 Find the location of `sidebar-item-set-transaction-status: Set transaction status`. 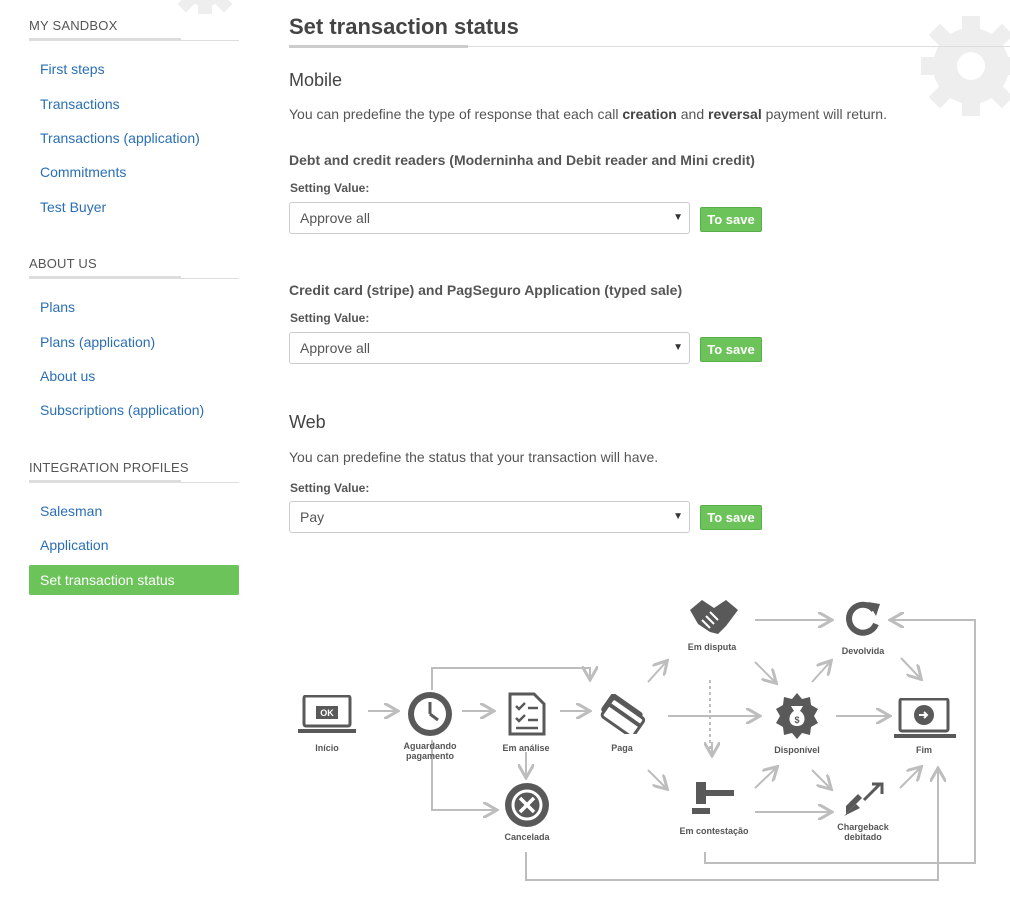

sidebar-item-set-transaction-status: Set transaction status is located at coordinates (134, 580).